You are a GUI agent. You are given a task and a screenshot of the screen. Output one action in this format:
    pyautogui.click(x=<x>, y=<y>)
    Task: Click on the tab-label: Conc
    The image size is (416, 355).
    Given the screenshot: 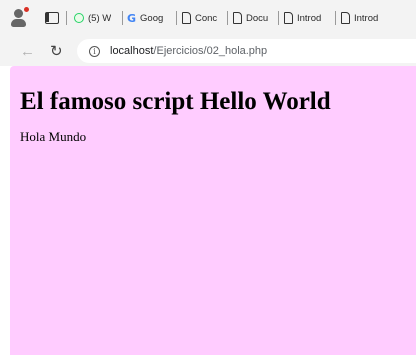 What is the action you would take?
    pyautogui.click(x=206, y=18)
    